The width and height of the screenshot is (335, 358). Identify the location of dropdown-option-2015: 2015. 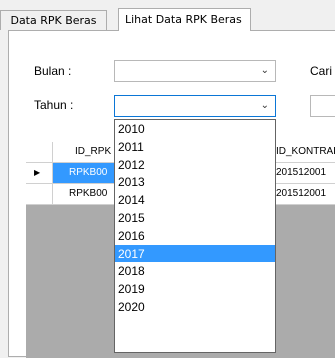
(195, 218).